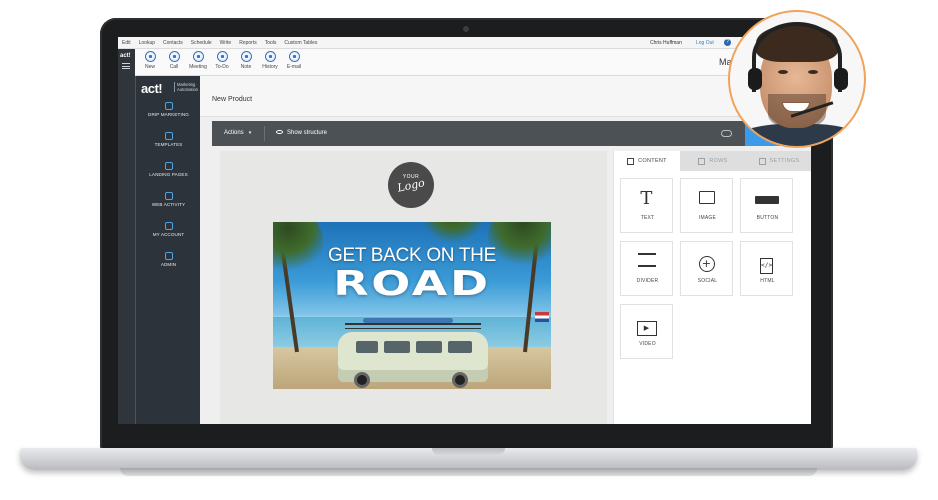 The width and height of the screenshot is (938, 500). I want to click on tab-settings-label: SETTINGS, so click(784, 161).